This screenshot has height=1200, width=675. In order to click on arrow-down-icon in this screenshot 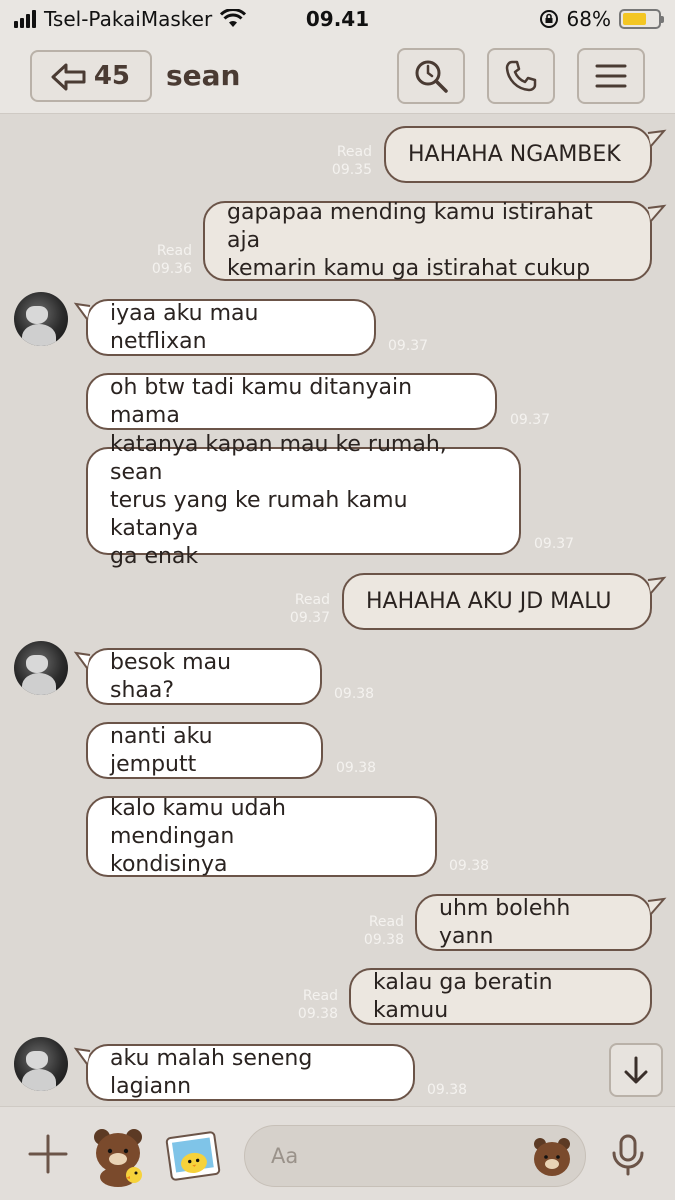, I will do `click(636, 1070)`.